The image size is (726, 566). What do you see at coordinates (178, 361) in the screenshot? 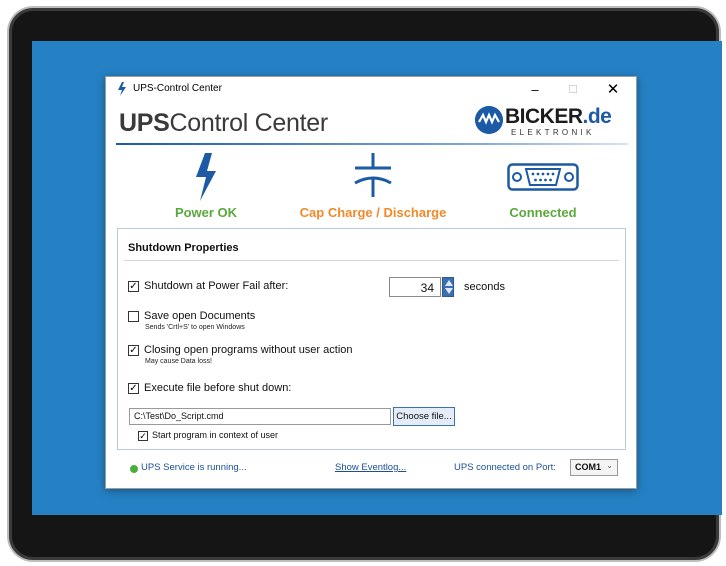
I see `close-programs-hint: May cause Data loss!` at bounding box center [178, 361].